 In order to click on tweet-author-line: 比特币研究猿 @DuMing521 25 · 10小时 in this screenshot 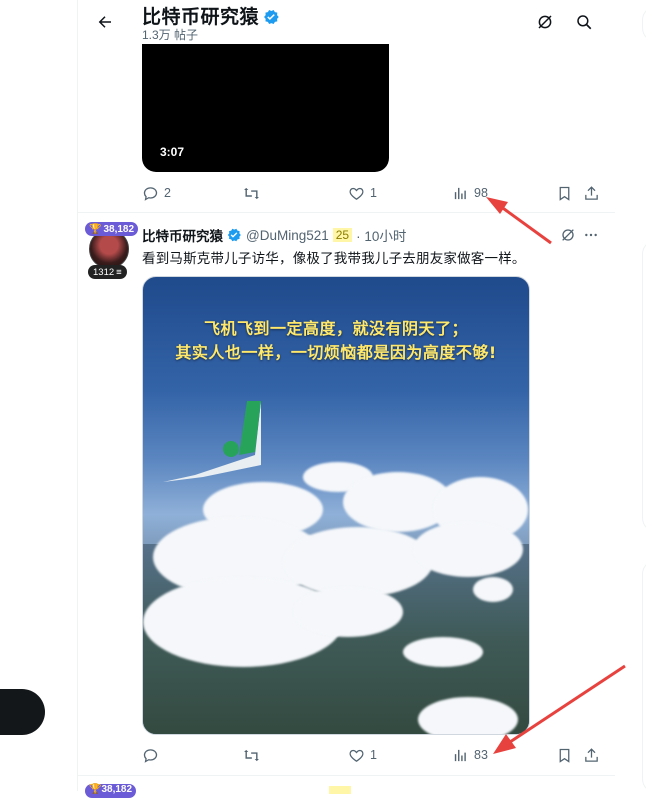, I will do `click(274, 235)`.